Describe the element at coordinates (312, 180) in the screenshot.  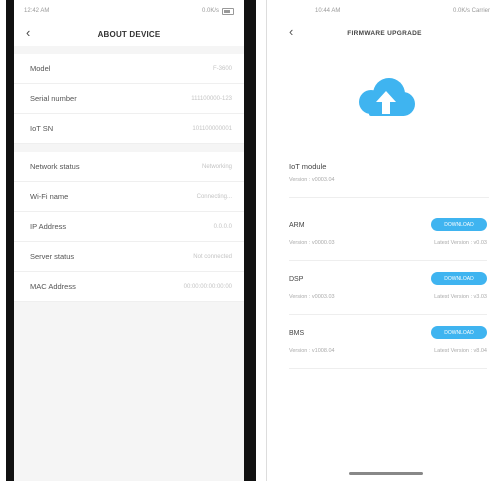
I see `iot-module-version: Version : v0003.04` at that location.